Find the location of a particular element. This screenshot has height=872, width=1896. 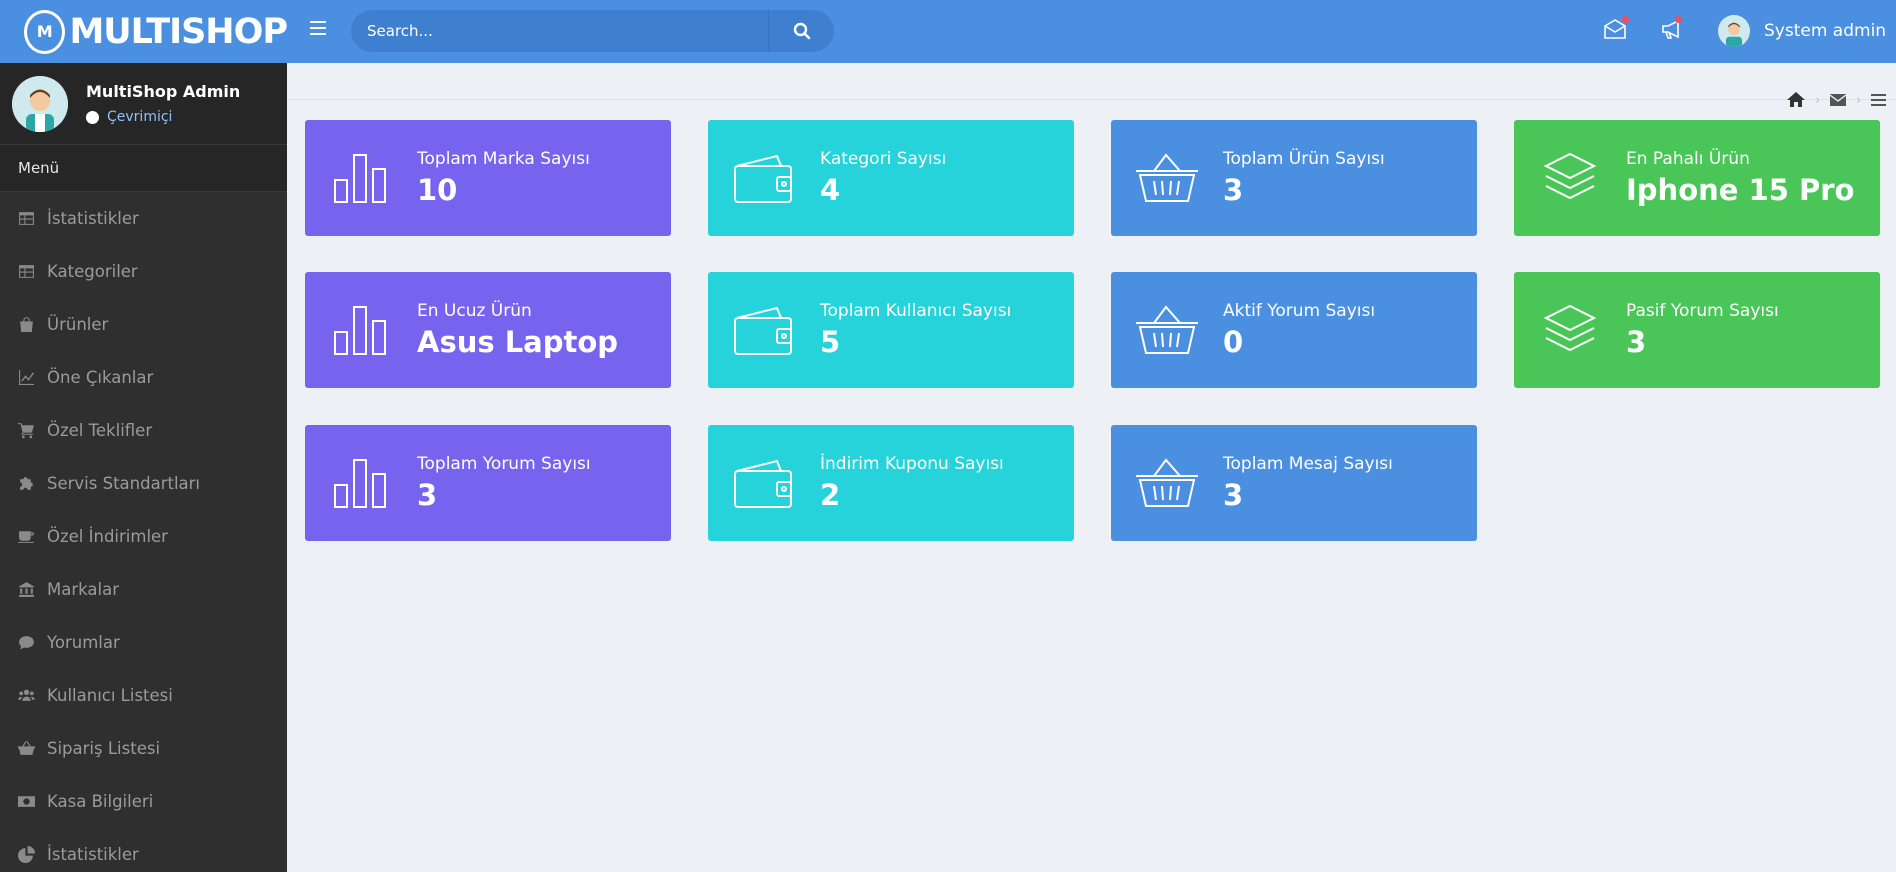

stat-card-kategori: Kategori Sayısı 4 is located at coordinates (891, 178).